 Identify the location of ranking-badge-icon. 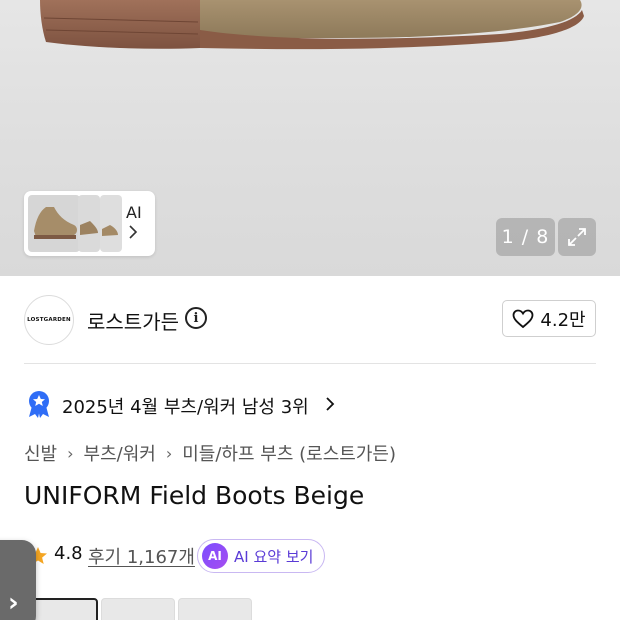
(39, 404).